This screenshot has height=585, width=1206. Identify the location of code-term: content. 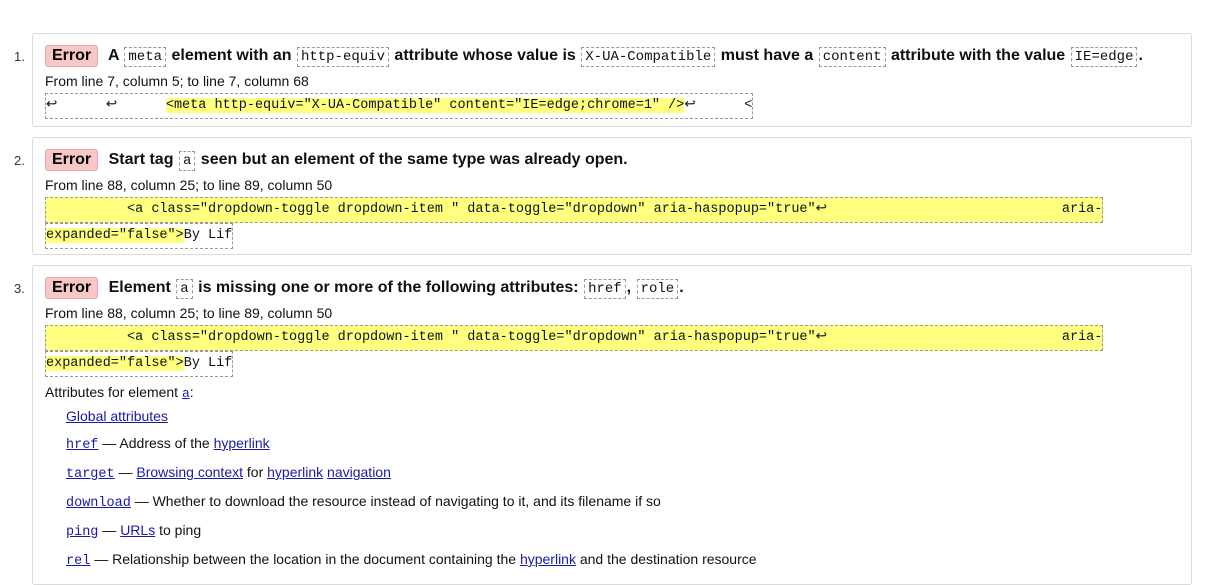
(852, 57).